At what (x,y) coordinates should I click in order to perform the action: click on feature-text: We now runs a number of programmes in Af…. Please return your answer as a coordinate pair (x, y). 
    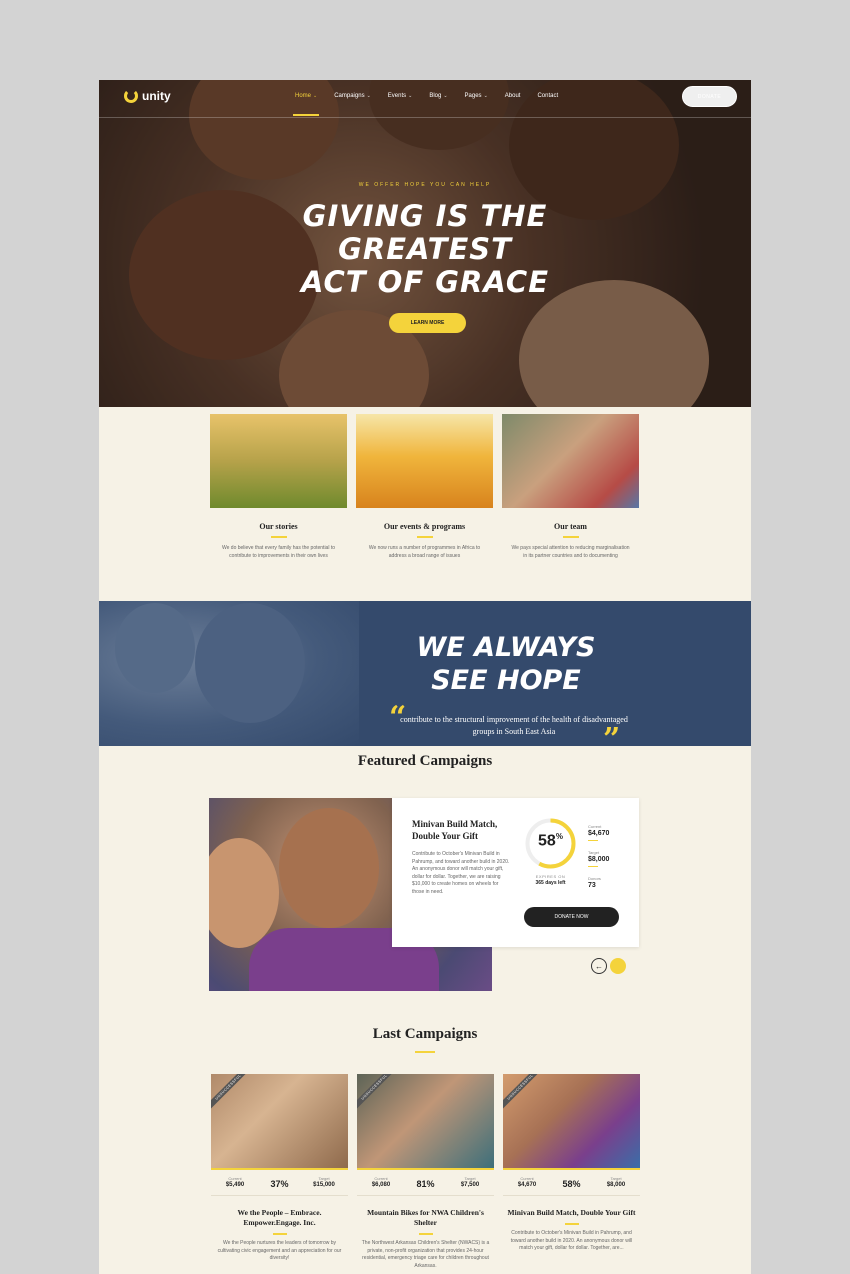
    Looking at the image, I should click on (424, 552).